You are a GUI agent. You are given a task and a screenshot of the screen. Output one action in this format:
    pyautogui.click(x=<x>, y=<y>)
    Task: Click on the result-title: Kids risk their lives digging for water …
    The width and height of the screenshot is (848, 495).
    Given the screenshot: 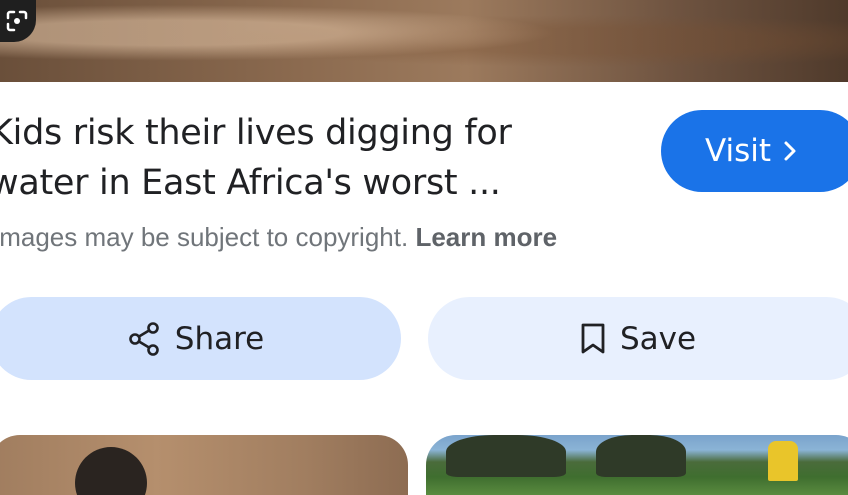 What is the action you would take?
    pyautogui.click(x=300, y=158)
    